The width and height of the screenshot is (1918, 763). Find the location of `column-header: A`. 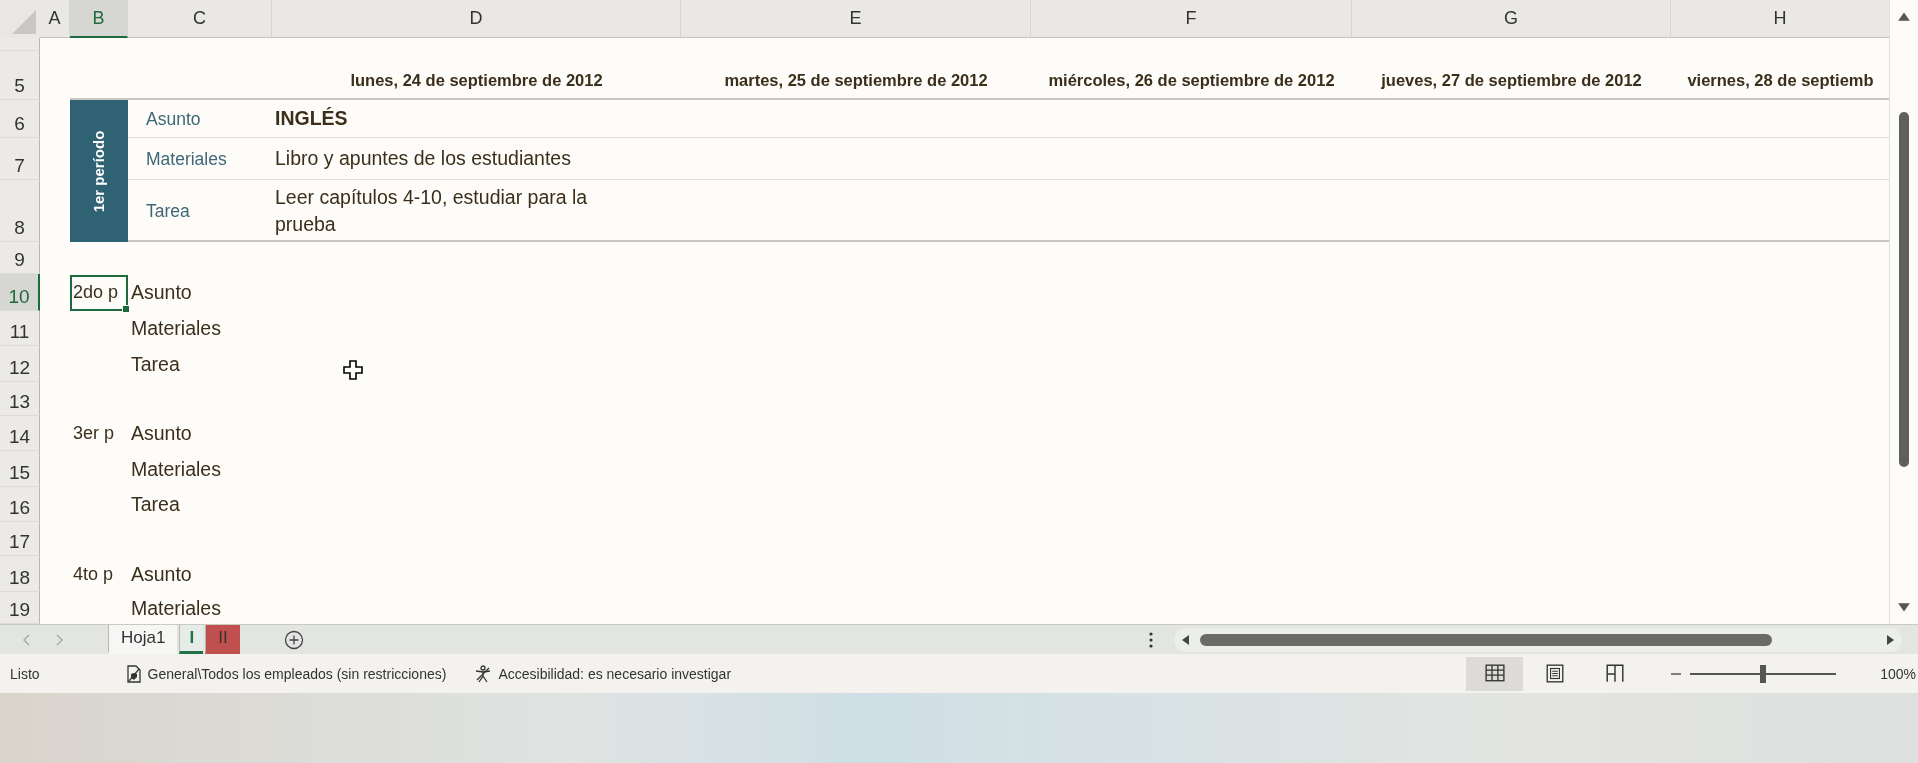

column-header: A is located at coordinates (55, 19).